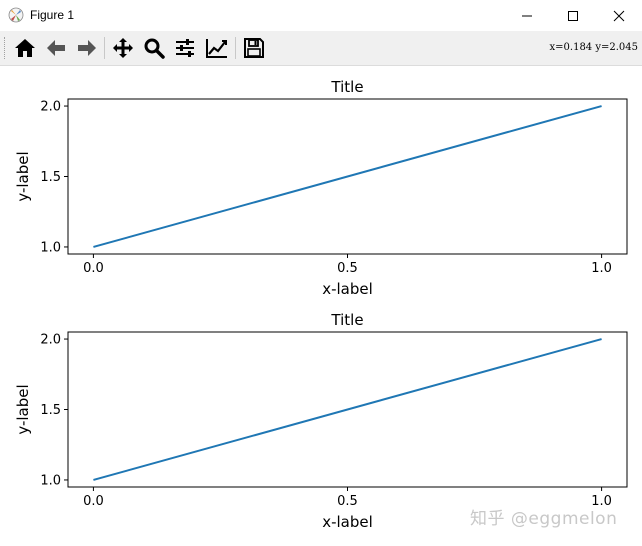 The height and width of the screenshot is (546, 642). I want to click on chart-1-x-tick-label: 0.0, so click(93, 268).